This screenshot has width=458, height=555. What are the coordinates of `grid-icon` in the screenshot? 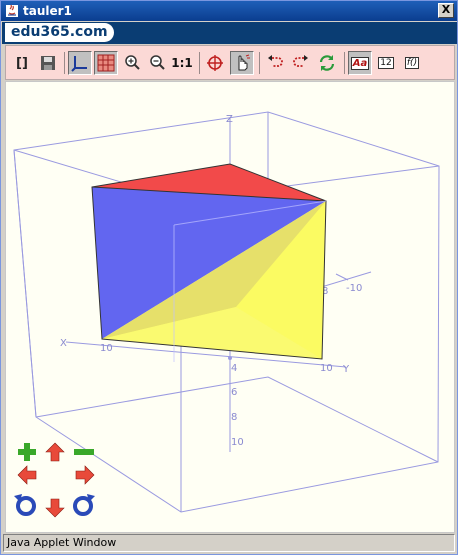 It's located at (106, 63).